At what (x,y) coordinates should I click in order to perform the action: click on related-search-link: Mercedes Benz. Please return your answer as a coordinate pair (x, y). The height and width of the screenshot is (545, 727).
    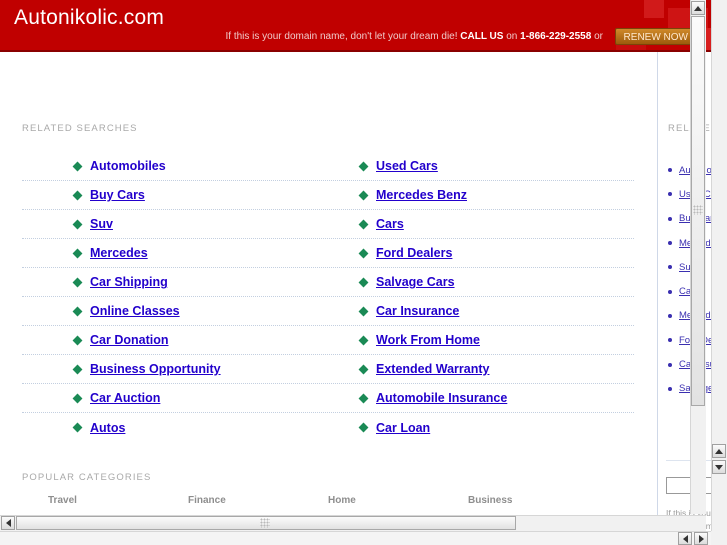
    Looking at the image, I should click on (421, 195).